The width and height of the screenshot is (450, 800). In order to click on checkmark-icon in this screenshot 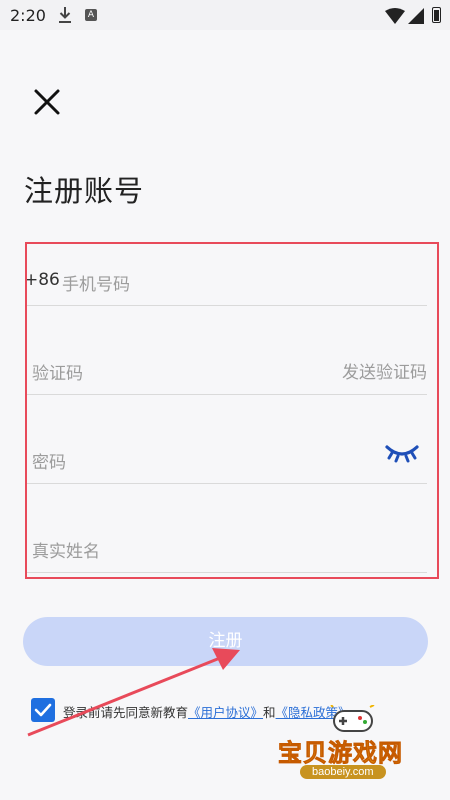, I will do `click(43, 710)`.